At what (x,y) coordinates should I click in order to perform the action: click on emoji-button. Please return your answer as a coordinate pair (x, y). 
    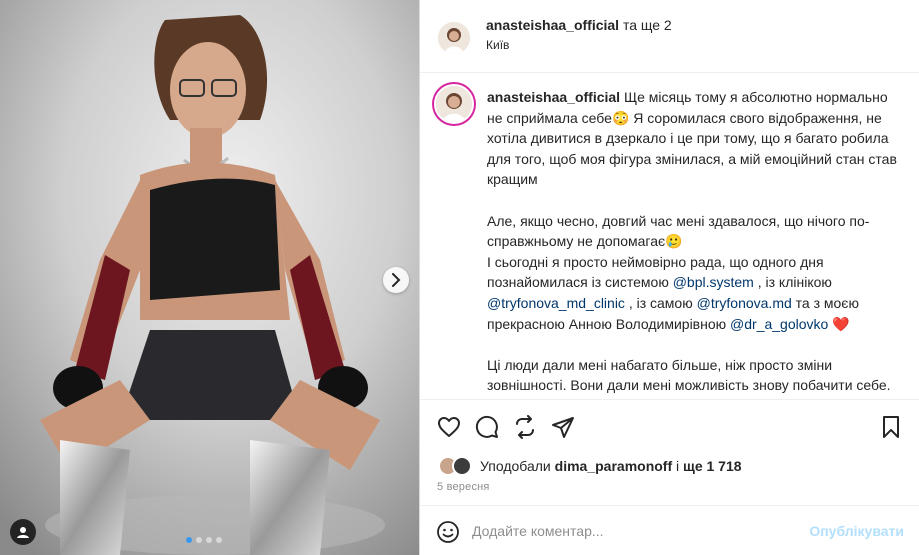
    Looking at the image, I should click on (448, 532).